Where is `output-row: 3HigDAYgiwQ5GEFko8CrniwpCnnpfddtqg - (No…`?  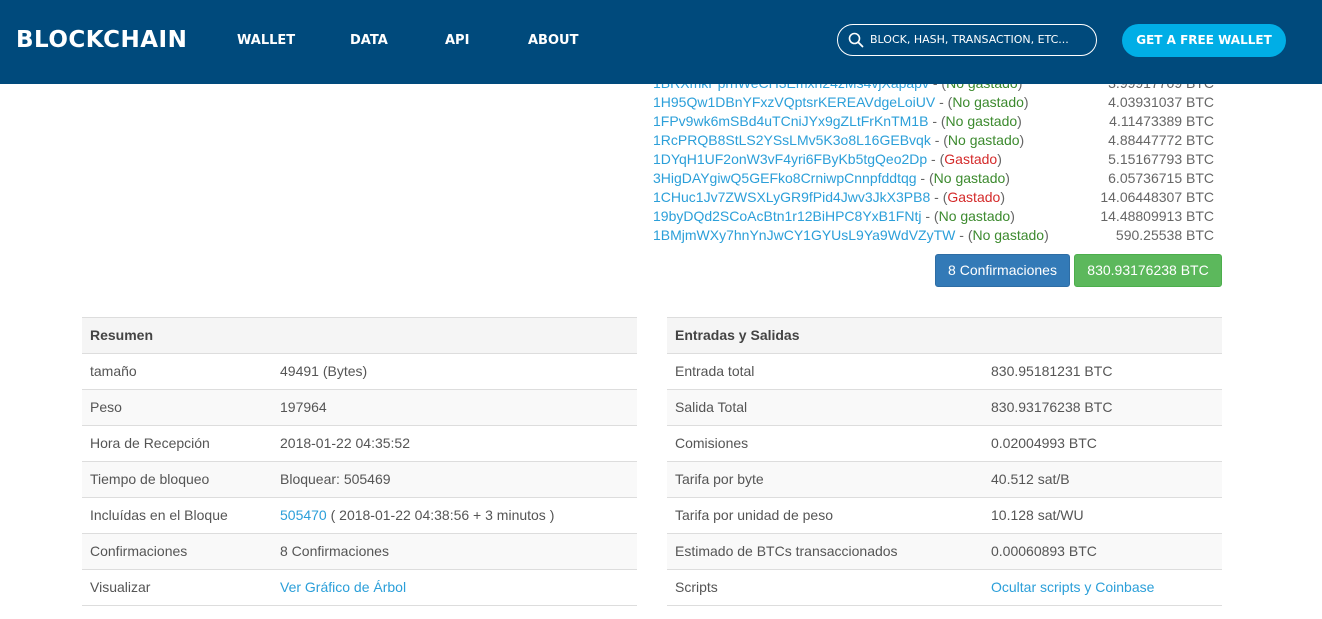 output-row: 3HigDAYgiwQ5GEFko8CrniwpCnnpfddtqg - (No… is located at coordinates (933, 178).